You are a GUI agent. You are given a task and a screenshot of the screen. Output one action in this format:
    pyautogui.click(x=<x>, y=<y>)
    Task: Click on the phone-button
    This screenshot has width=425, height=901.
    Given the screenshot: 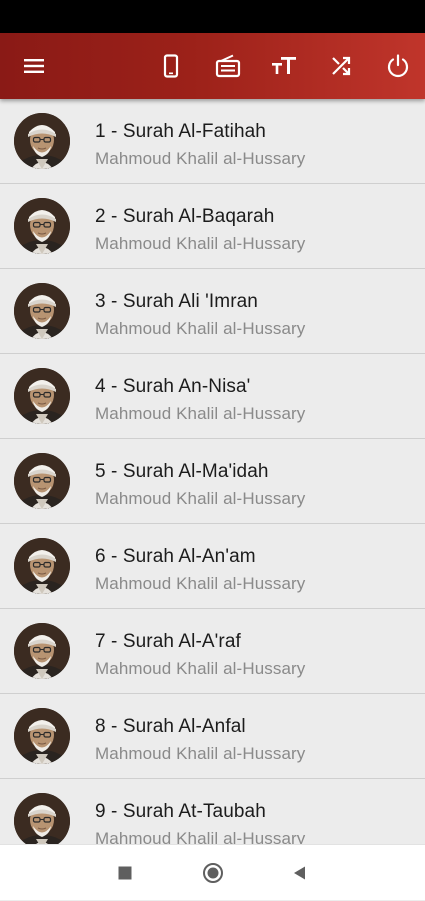 What is the action you would take?
    pyautogui.click(x=171, y=66)
    